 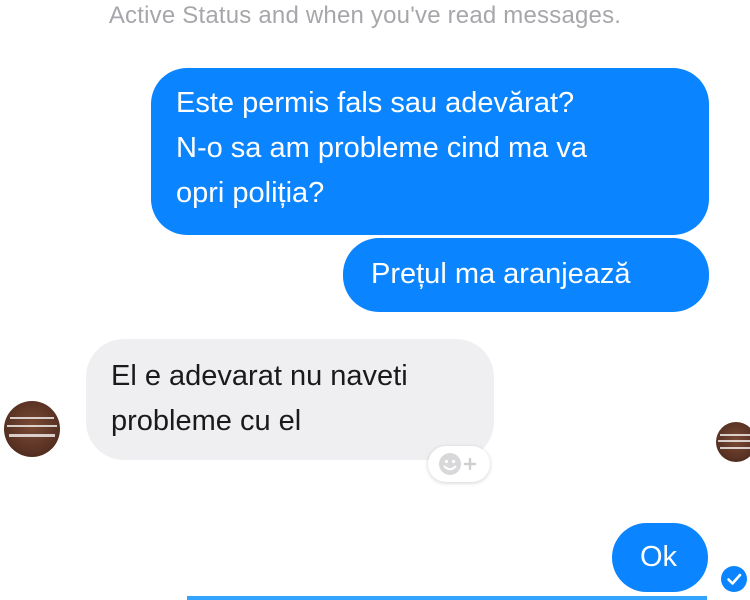 I want to click on smiley-plus-icon, so click(x=458, y=464).